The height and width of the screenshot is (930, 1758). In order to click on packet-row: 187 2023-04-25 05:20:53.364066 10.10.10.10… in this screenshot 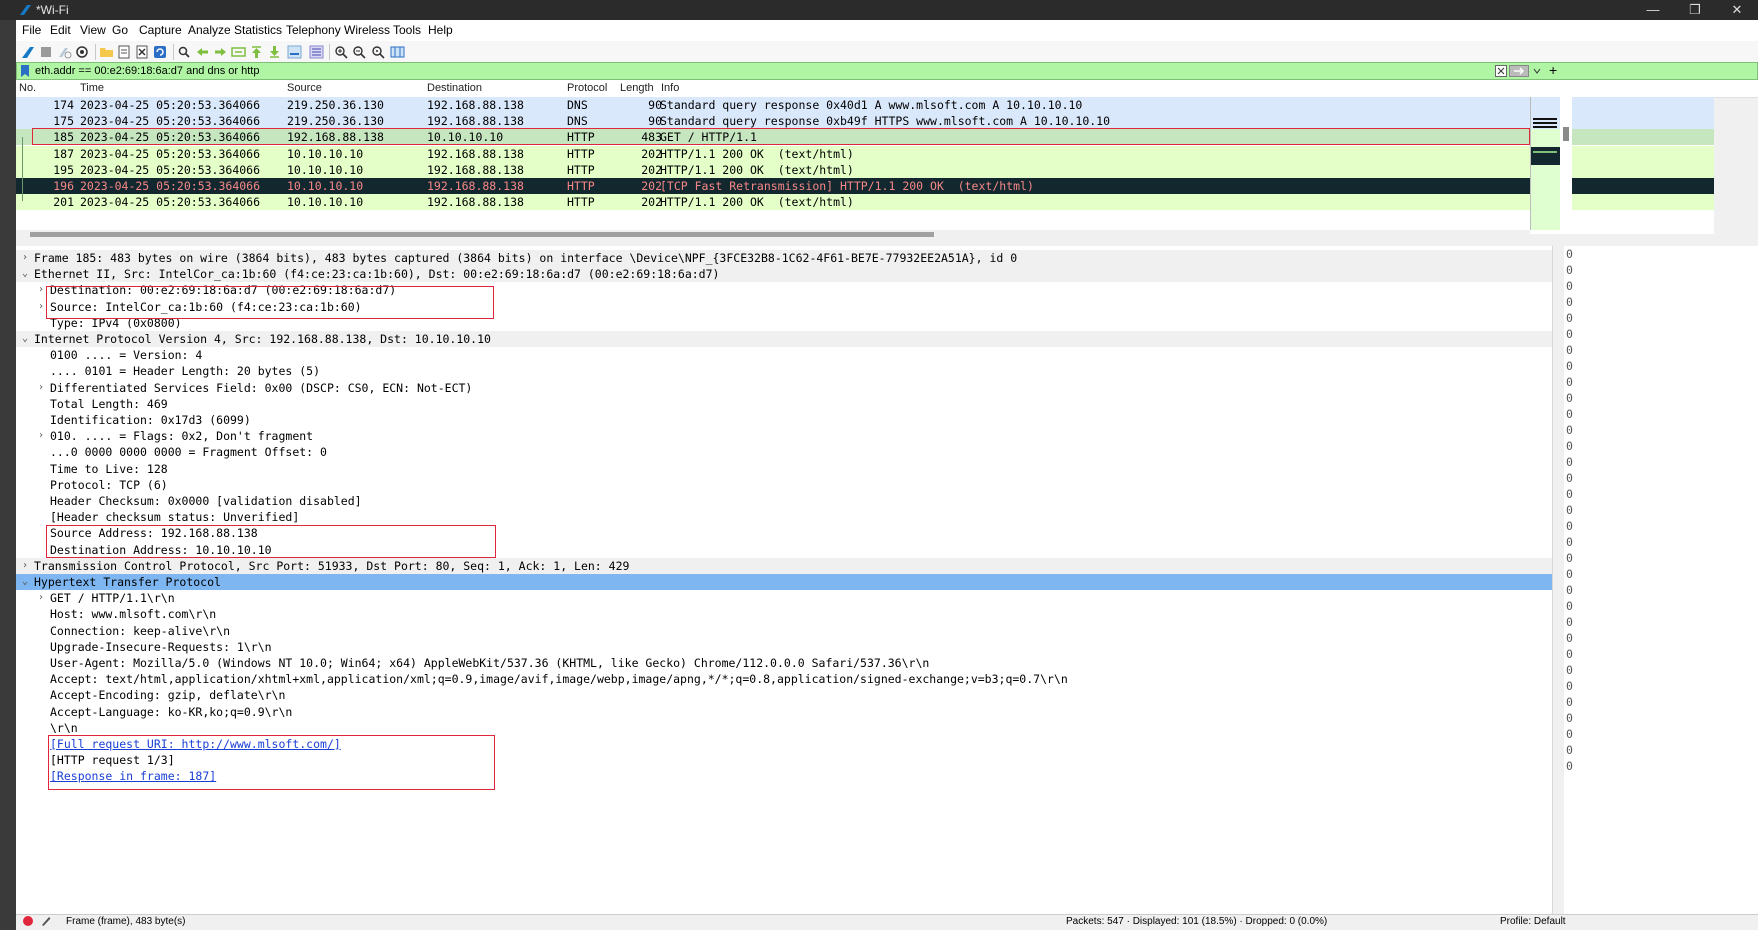, I will do `click(865, 153)`.